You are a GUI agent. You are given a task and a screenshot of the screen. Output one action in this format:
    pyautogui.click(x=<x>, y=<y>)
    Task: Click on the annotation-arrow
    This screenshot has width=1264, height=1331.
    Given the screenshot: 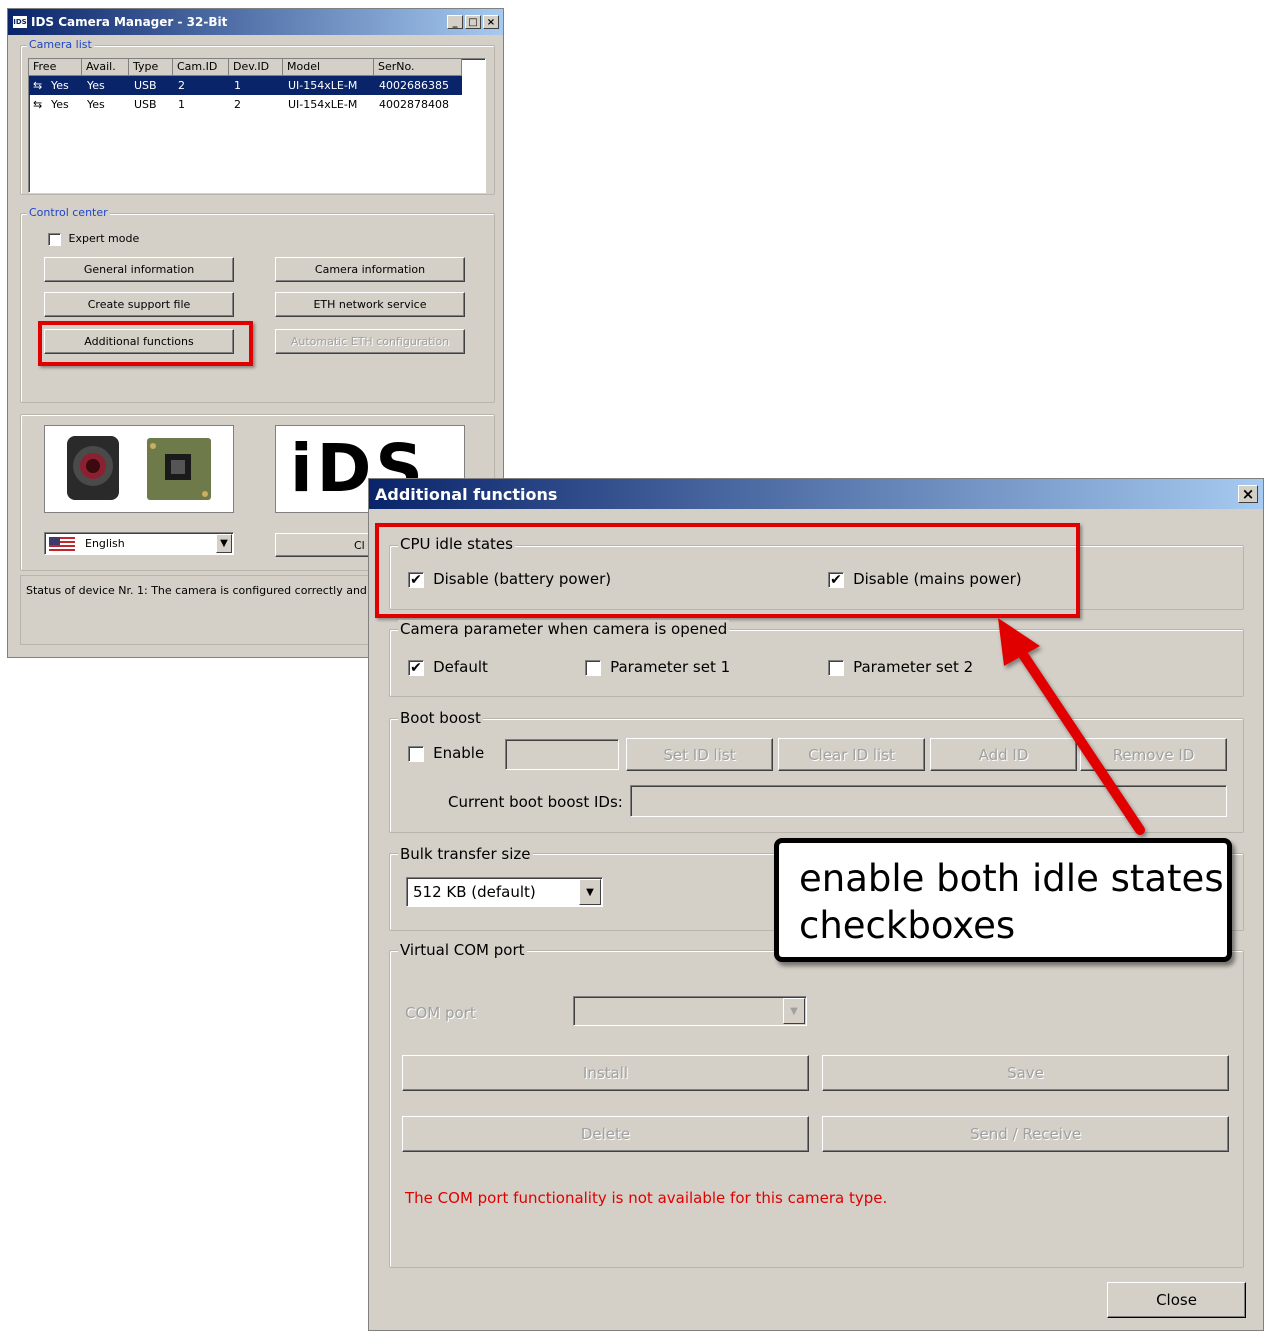 What is the action you would take?
    pyautogui.click(x=1071, y=726)
    